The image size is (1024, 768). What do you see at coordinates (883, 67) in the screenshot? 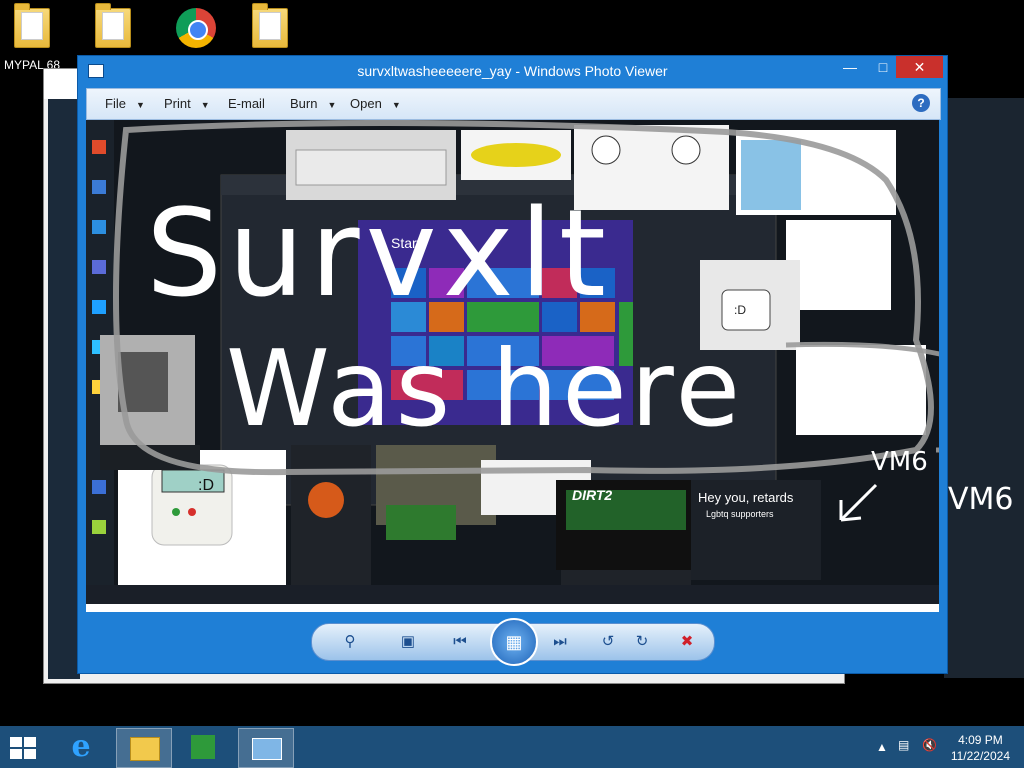
I see `maximize-button: □` at bounding box center [883, 67].